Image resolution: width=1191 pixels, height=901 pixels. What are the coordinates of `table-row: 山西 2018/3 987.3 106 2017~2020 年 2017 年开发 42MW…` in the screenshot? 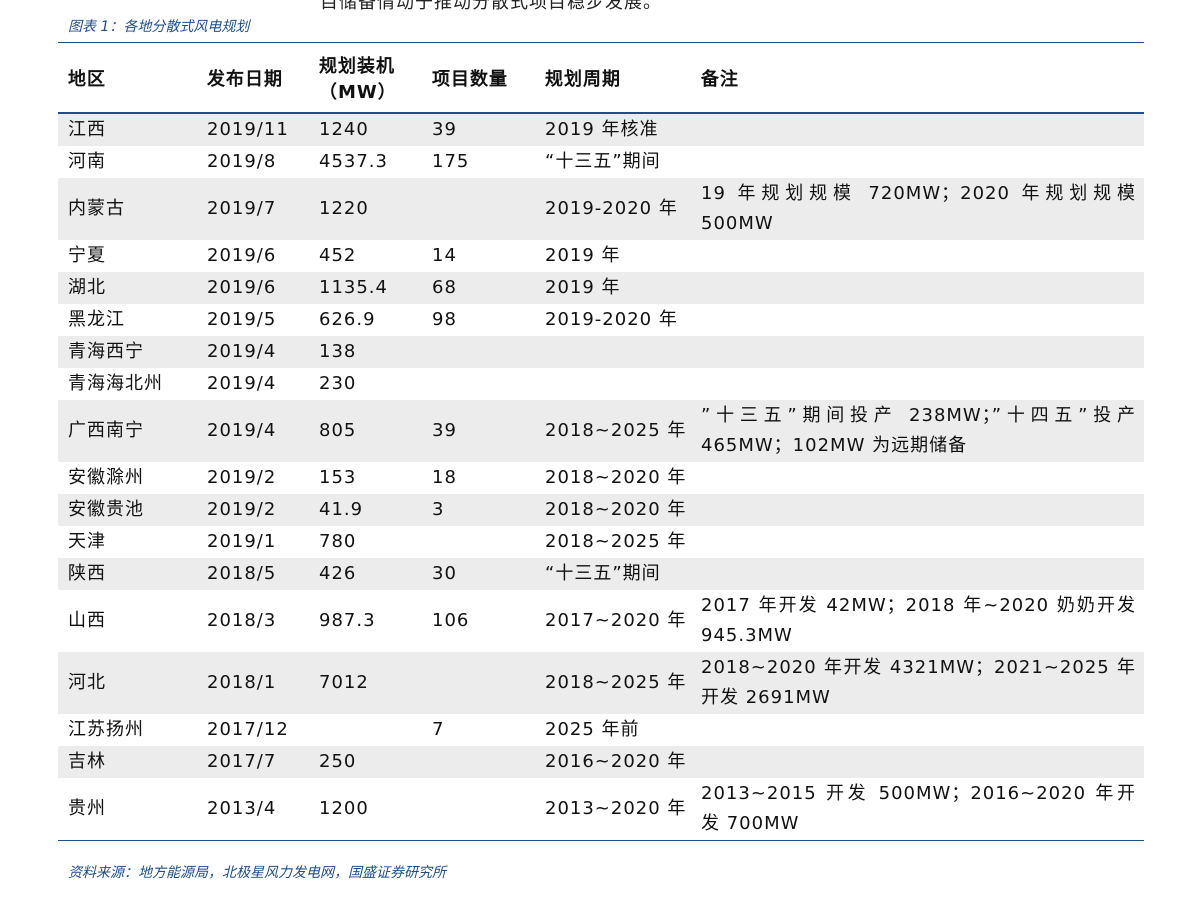 It's located at (601, 621).